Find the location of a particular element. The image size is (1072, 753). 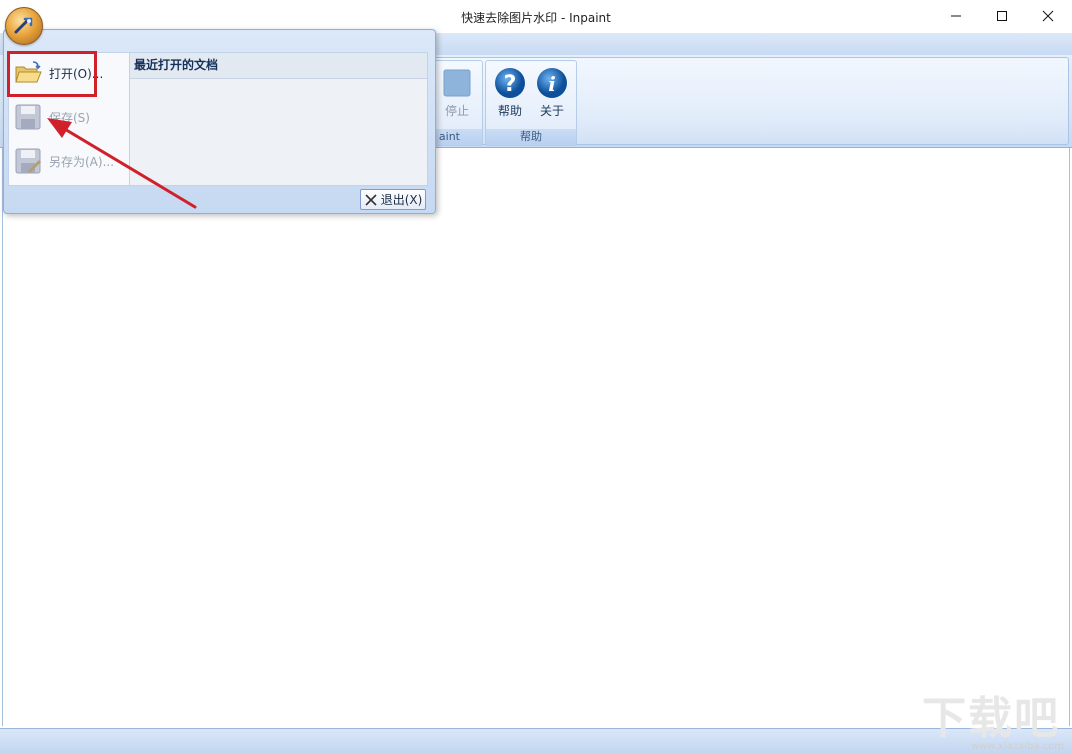

exit-label: 退出(X) is located at coordinates (401, 200).